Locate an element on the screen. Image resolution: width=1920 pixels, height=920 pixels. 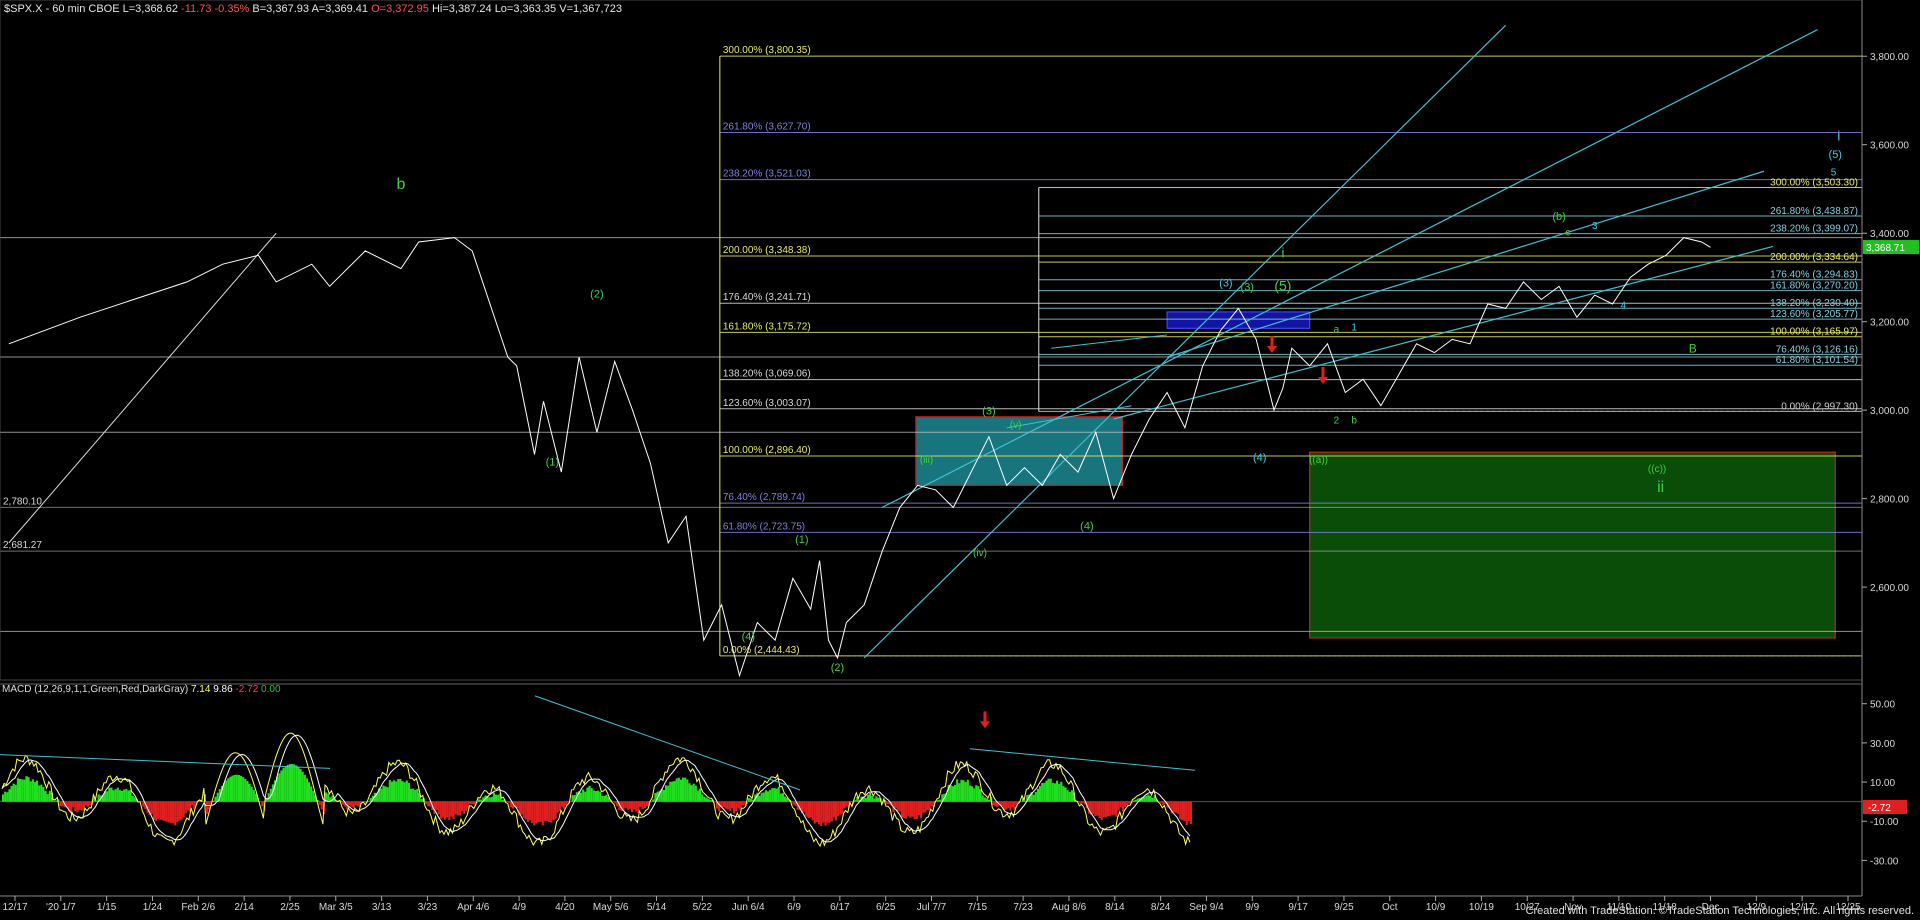
macd-value-3: -2.72 is located at coordinates (247, 689).